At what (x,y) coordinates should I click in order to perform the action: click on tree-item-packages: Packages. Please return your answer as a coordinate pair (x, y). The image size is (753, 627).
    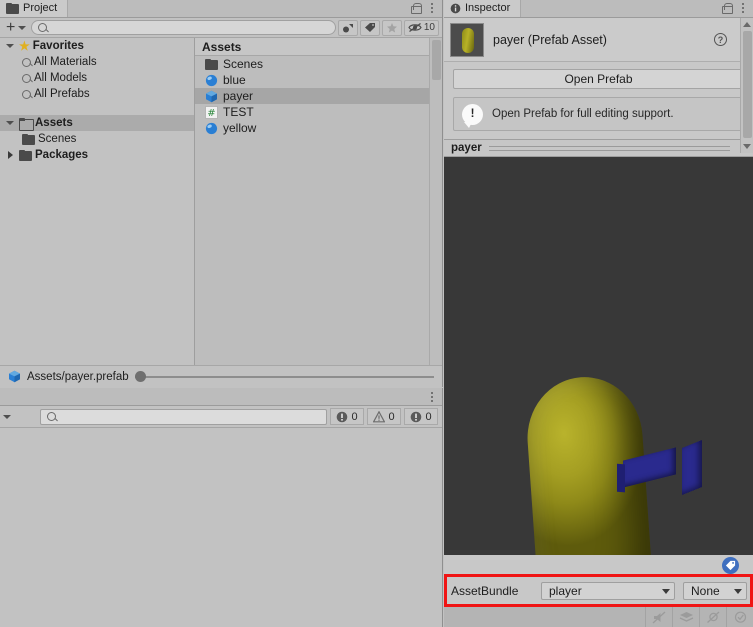
    Looking at the image, I should click on (97, 155).